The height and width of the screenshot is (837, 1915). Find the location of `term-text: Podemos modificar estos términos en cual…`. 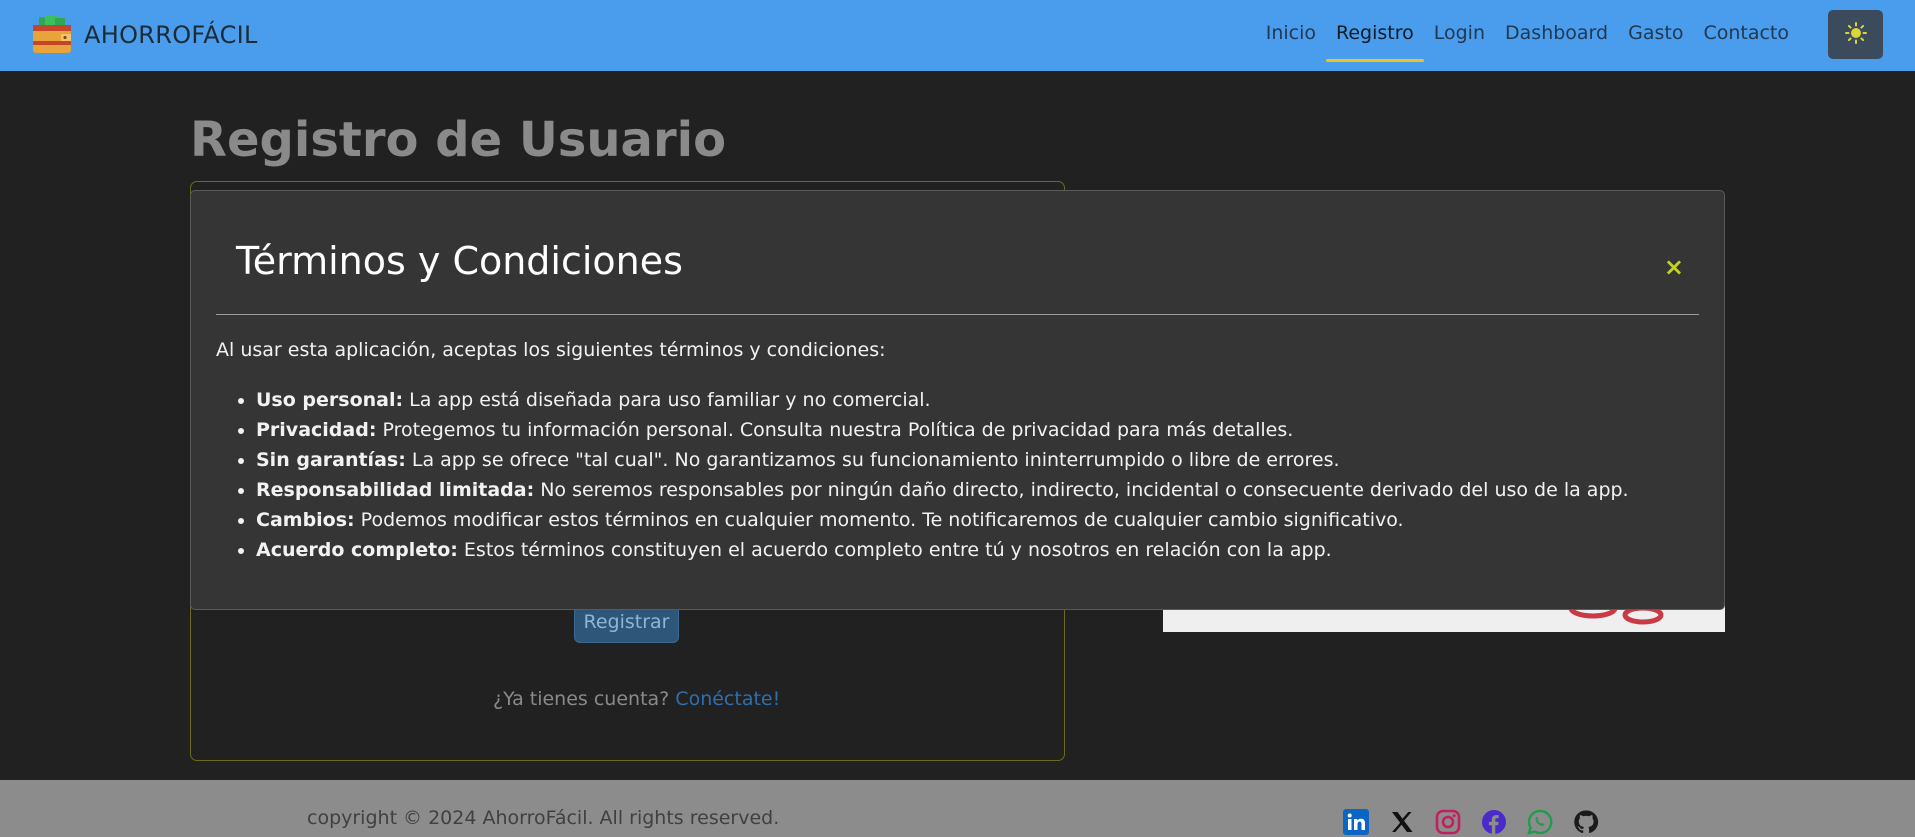

term-text: Podemos modificar estos términos en cual… is located at coordinates (879, 520).